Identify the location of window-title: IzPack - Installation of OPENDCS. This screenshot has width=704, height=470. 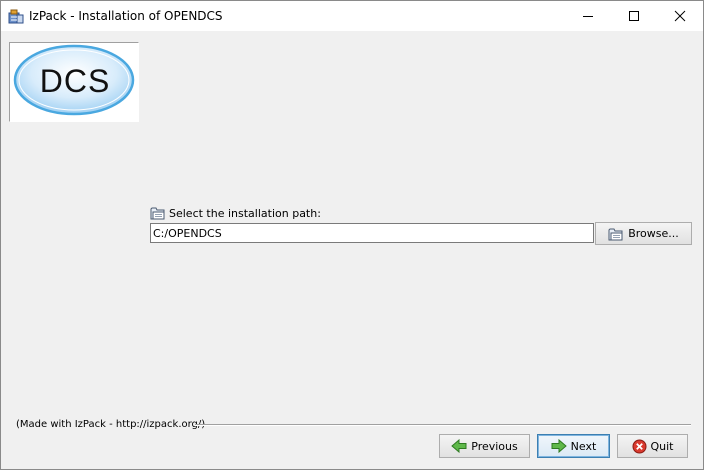
(126, 16).